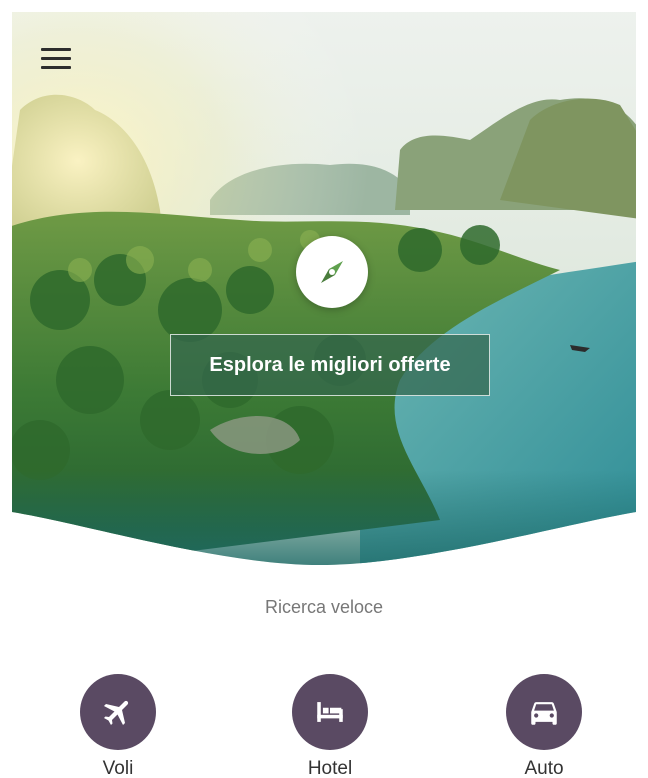 The width and height of the screenshot is (648, 778). What do you see at coordinates (324, 607) in the screenshot?
I see `quick-search-title: Ricerca veloce` at bounding box center [324, 607].